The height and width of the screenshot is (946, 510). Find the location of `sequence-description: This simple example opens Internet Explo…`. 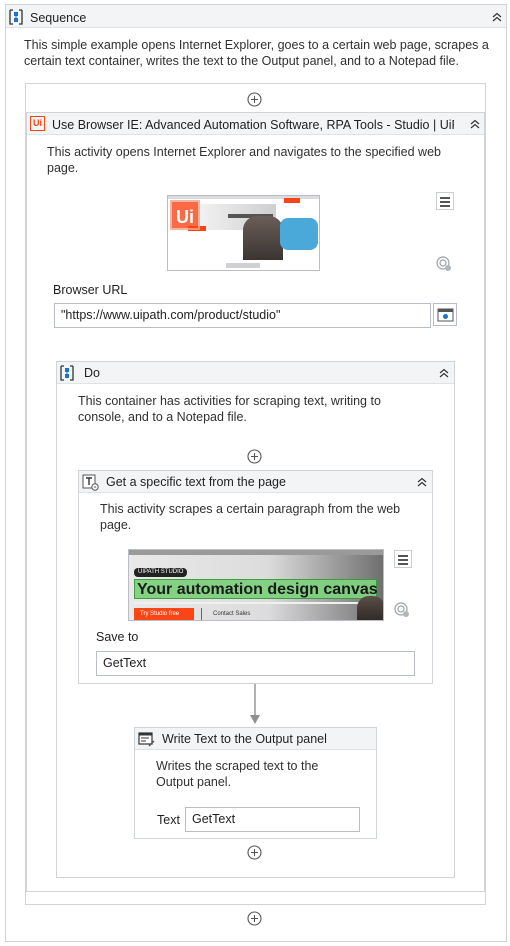

sequence-description: This simple example opens Internet Explo… is located at coordinates (256, 53).